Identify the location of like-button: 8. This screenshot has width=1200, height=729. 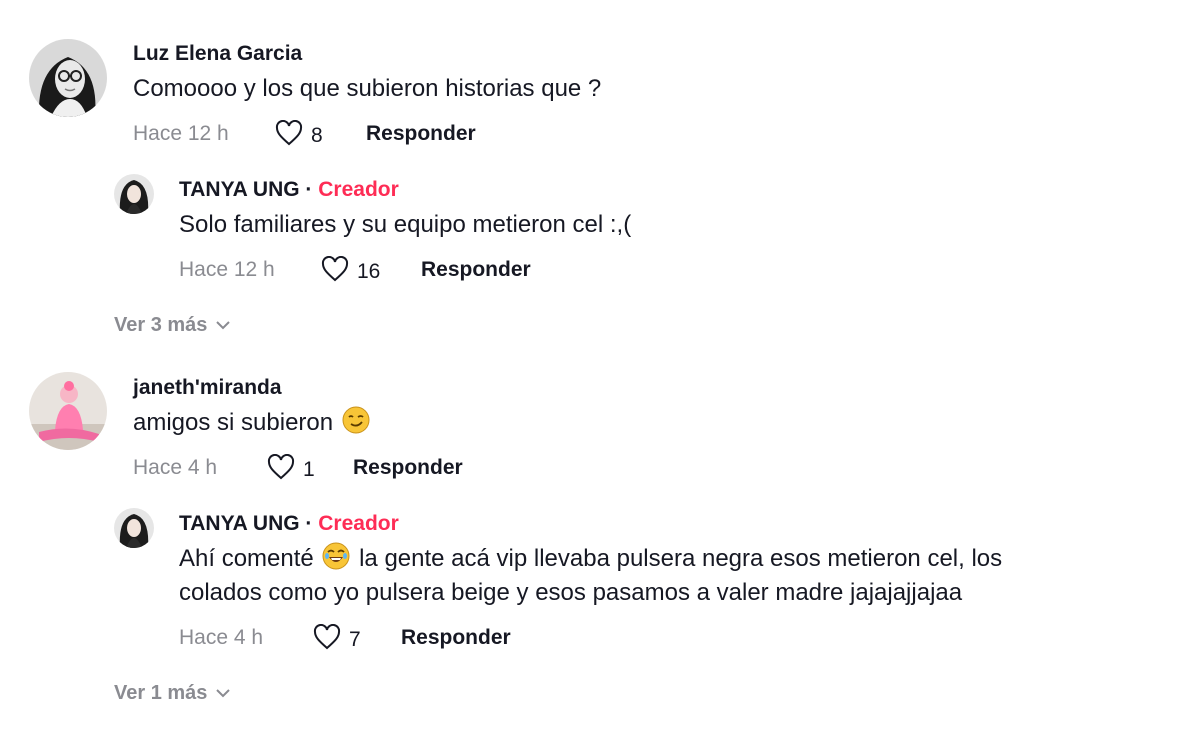
(299, 135).